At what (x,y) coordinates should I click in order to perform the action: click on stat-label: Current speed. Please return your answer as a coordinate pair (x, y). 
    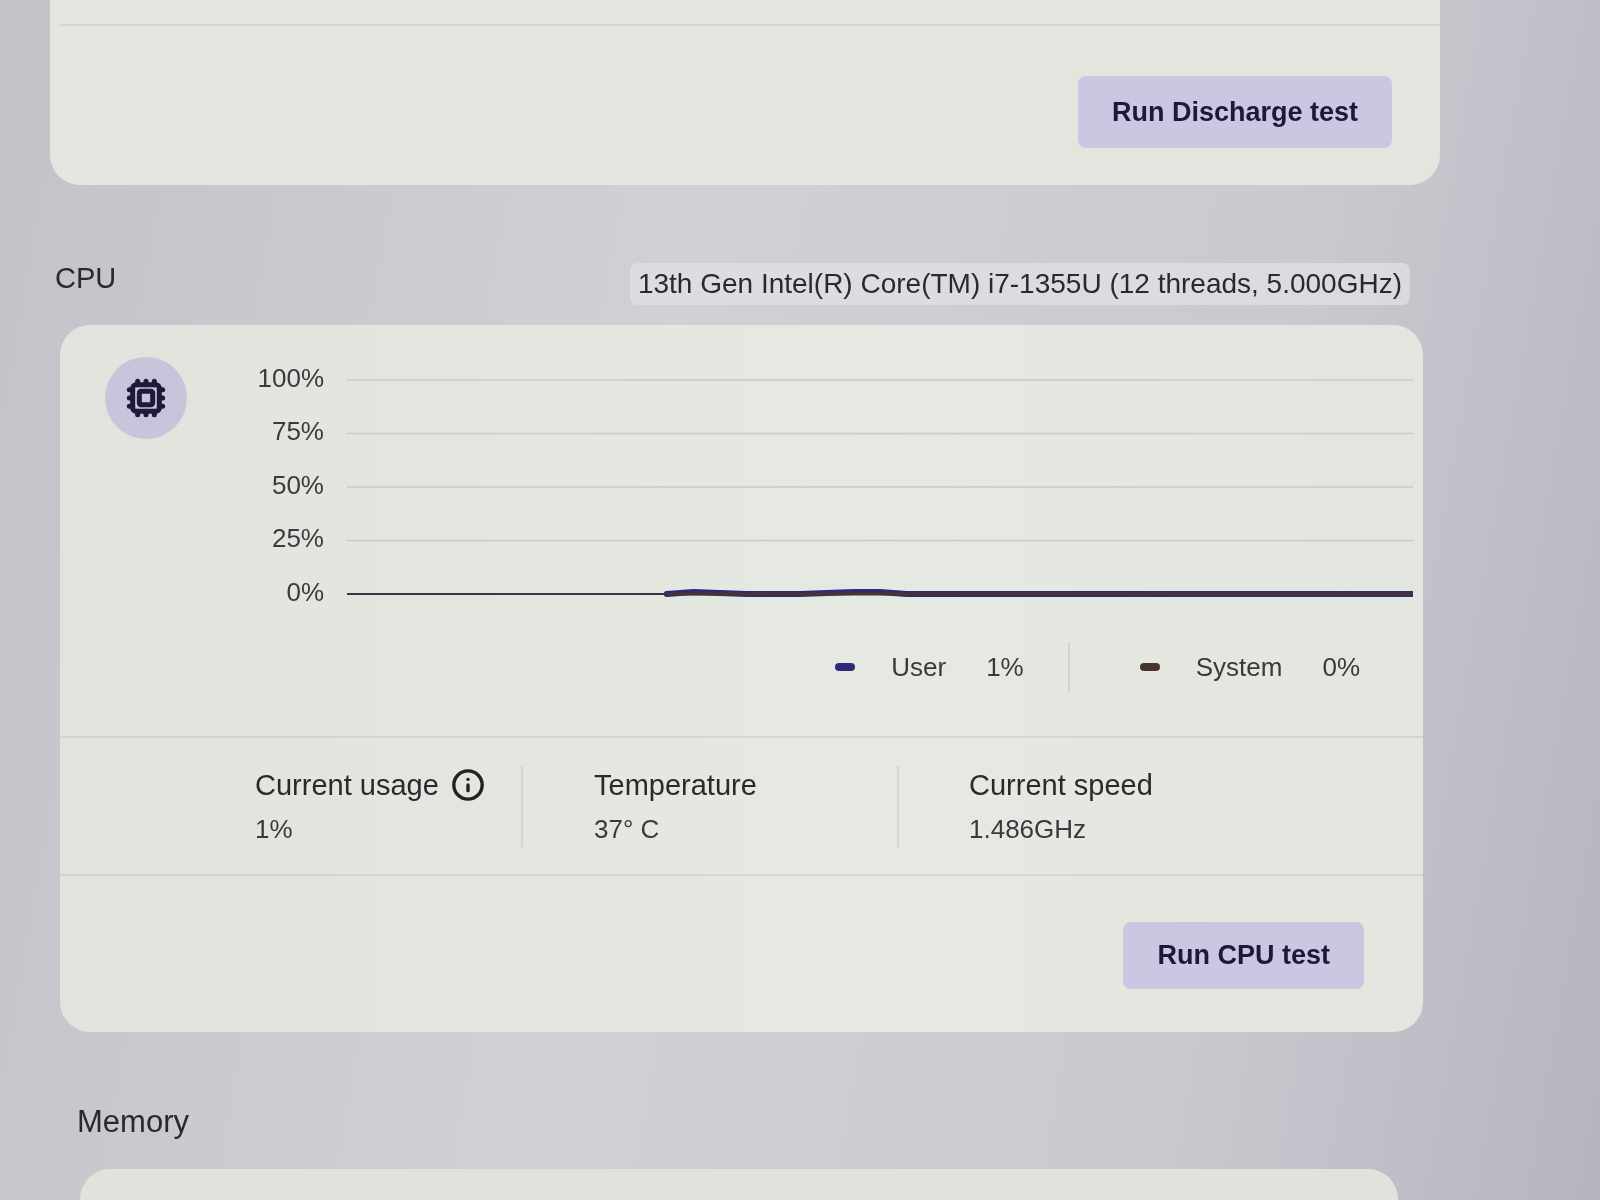
    Looking at the image, I should click on (1061, 785).